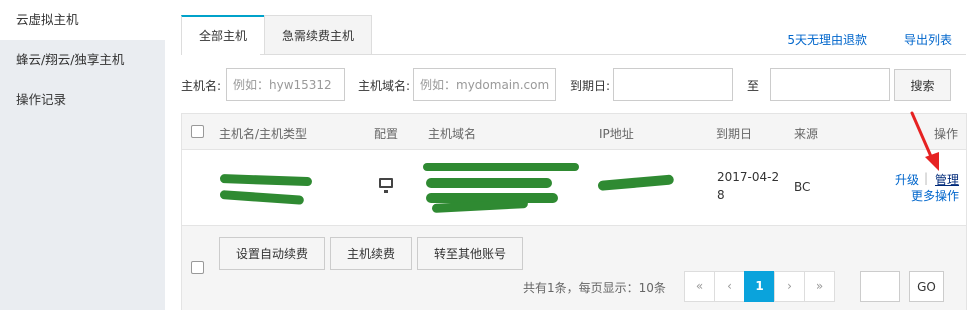 This screenshot has height=310, width=980. What do you see at coordinates (82, 20) in the screenshot?
I see `sidebar-item-virtual-host: 云虚拟主机` at bounding box center [82, 20].